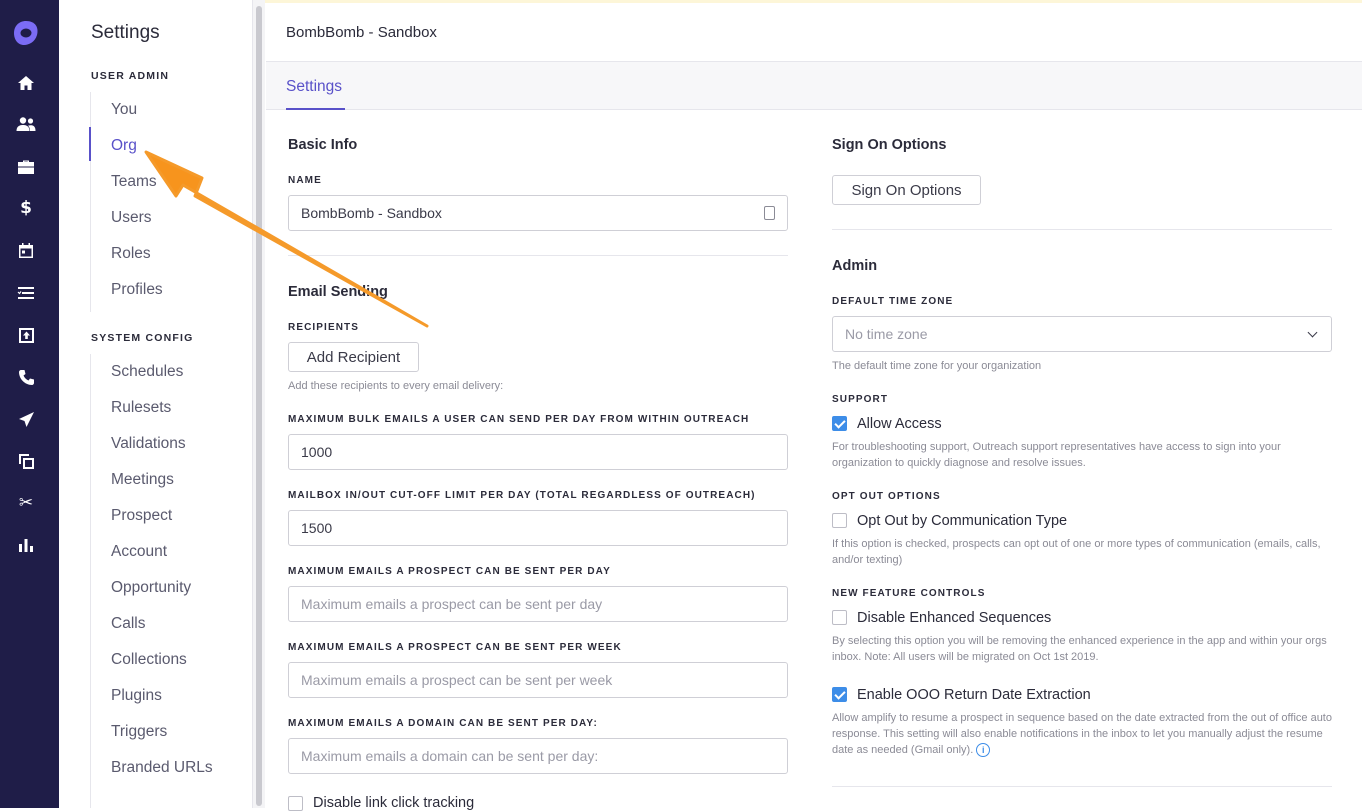 This screenshot has width=1362, height=811. Describe the element at coordinates (371, 213) in the screenshot. I see `name-value: BombBomb - Sandbox` at that location.